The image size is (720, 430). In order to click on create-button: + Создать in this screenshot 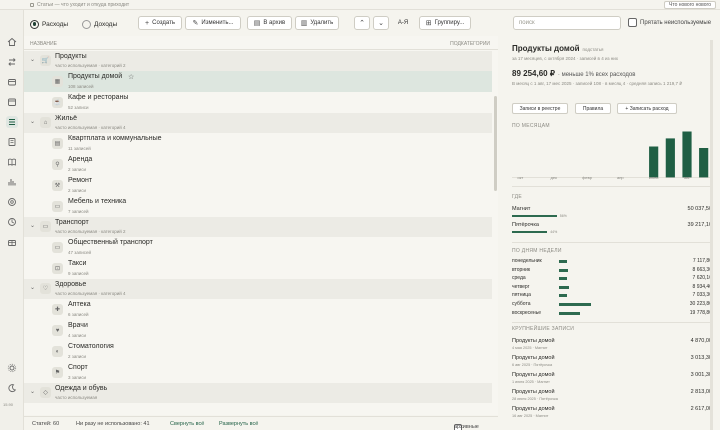, I will do `click(160, 23)`.